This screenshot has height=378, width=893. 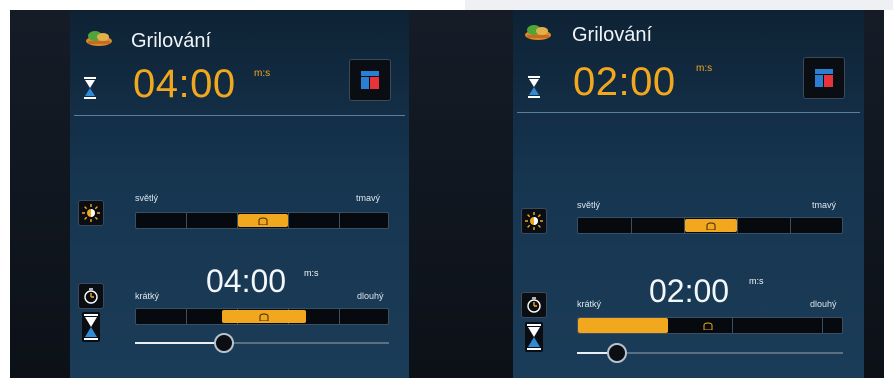 I want to click on duration-slider-track, so click(x=262, y=343).